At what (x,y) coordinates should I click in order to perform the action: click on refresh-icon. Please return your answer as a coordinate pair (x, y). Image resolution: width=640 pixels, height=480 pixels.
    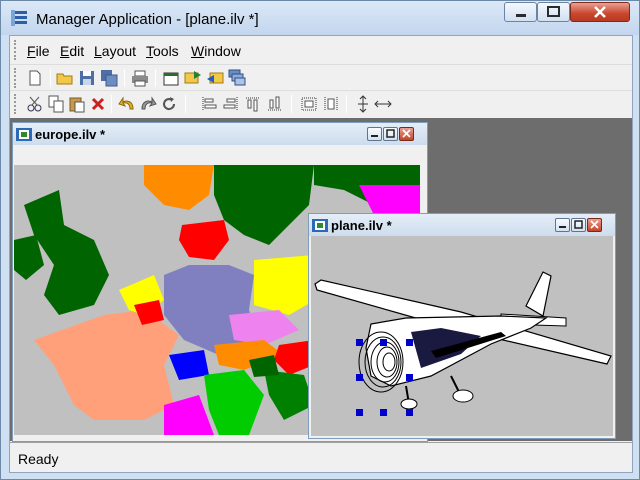
    Looking at the image, I should click on (169, 104).